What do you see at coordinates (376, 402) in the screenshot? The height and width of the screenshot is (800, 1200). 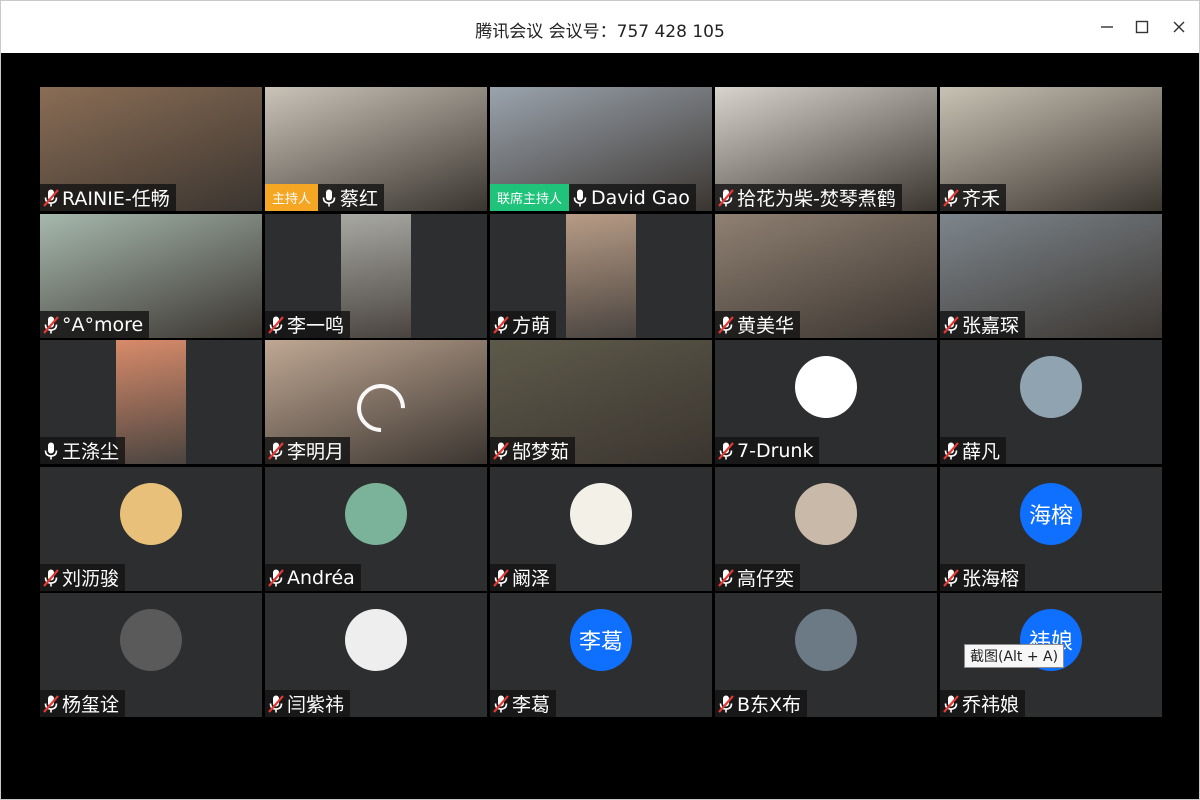 I see `participant-tile: 李明月` at bounding box center [376, 402].